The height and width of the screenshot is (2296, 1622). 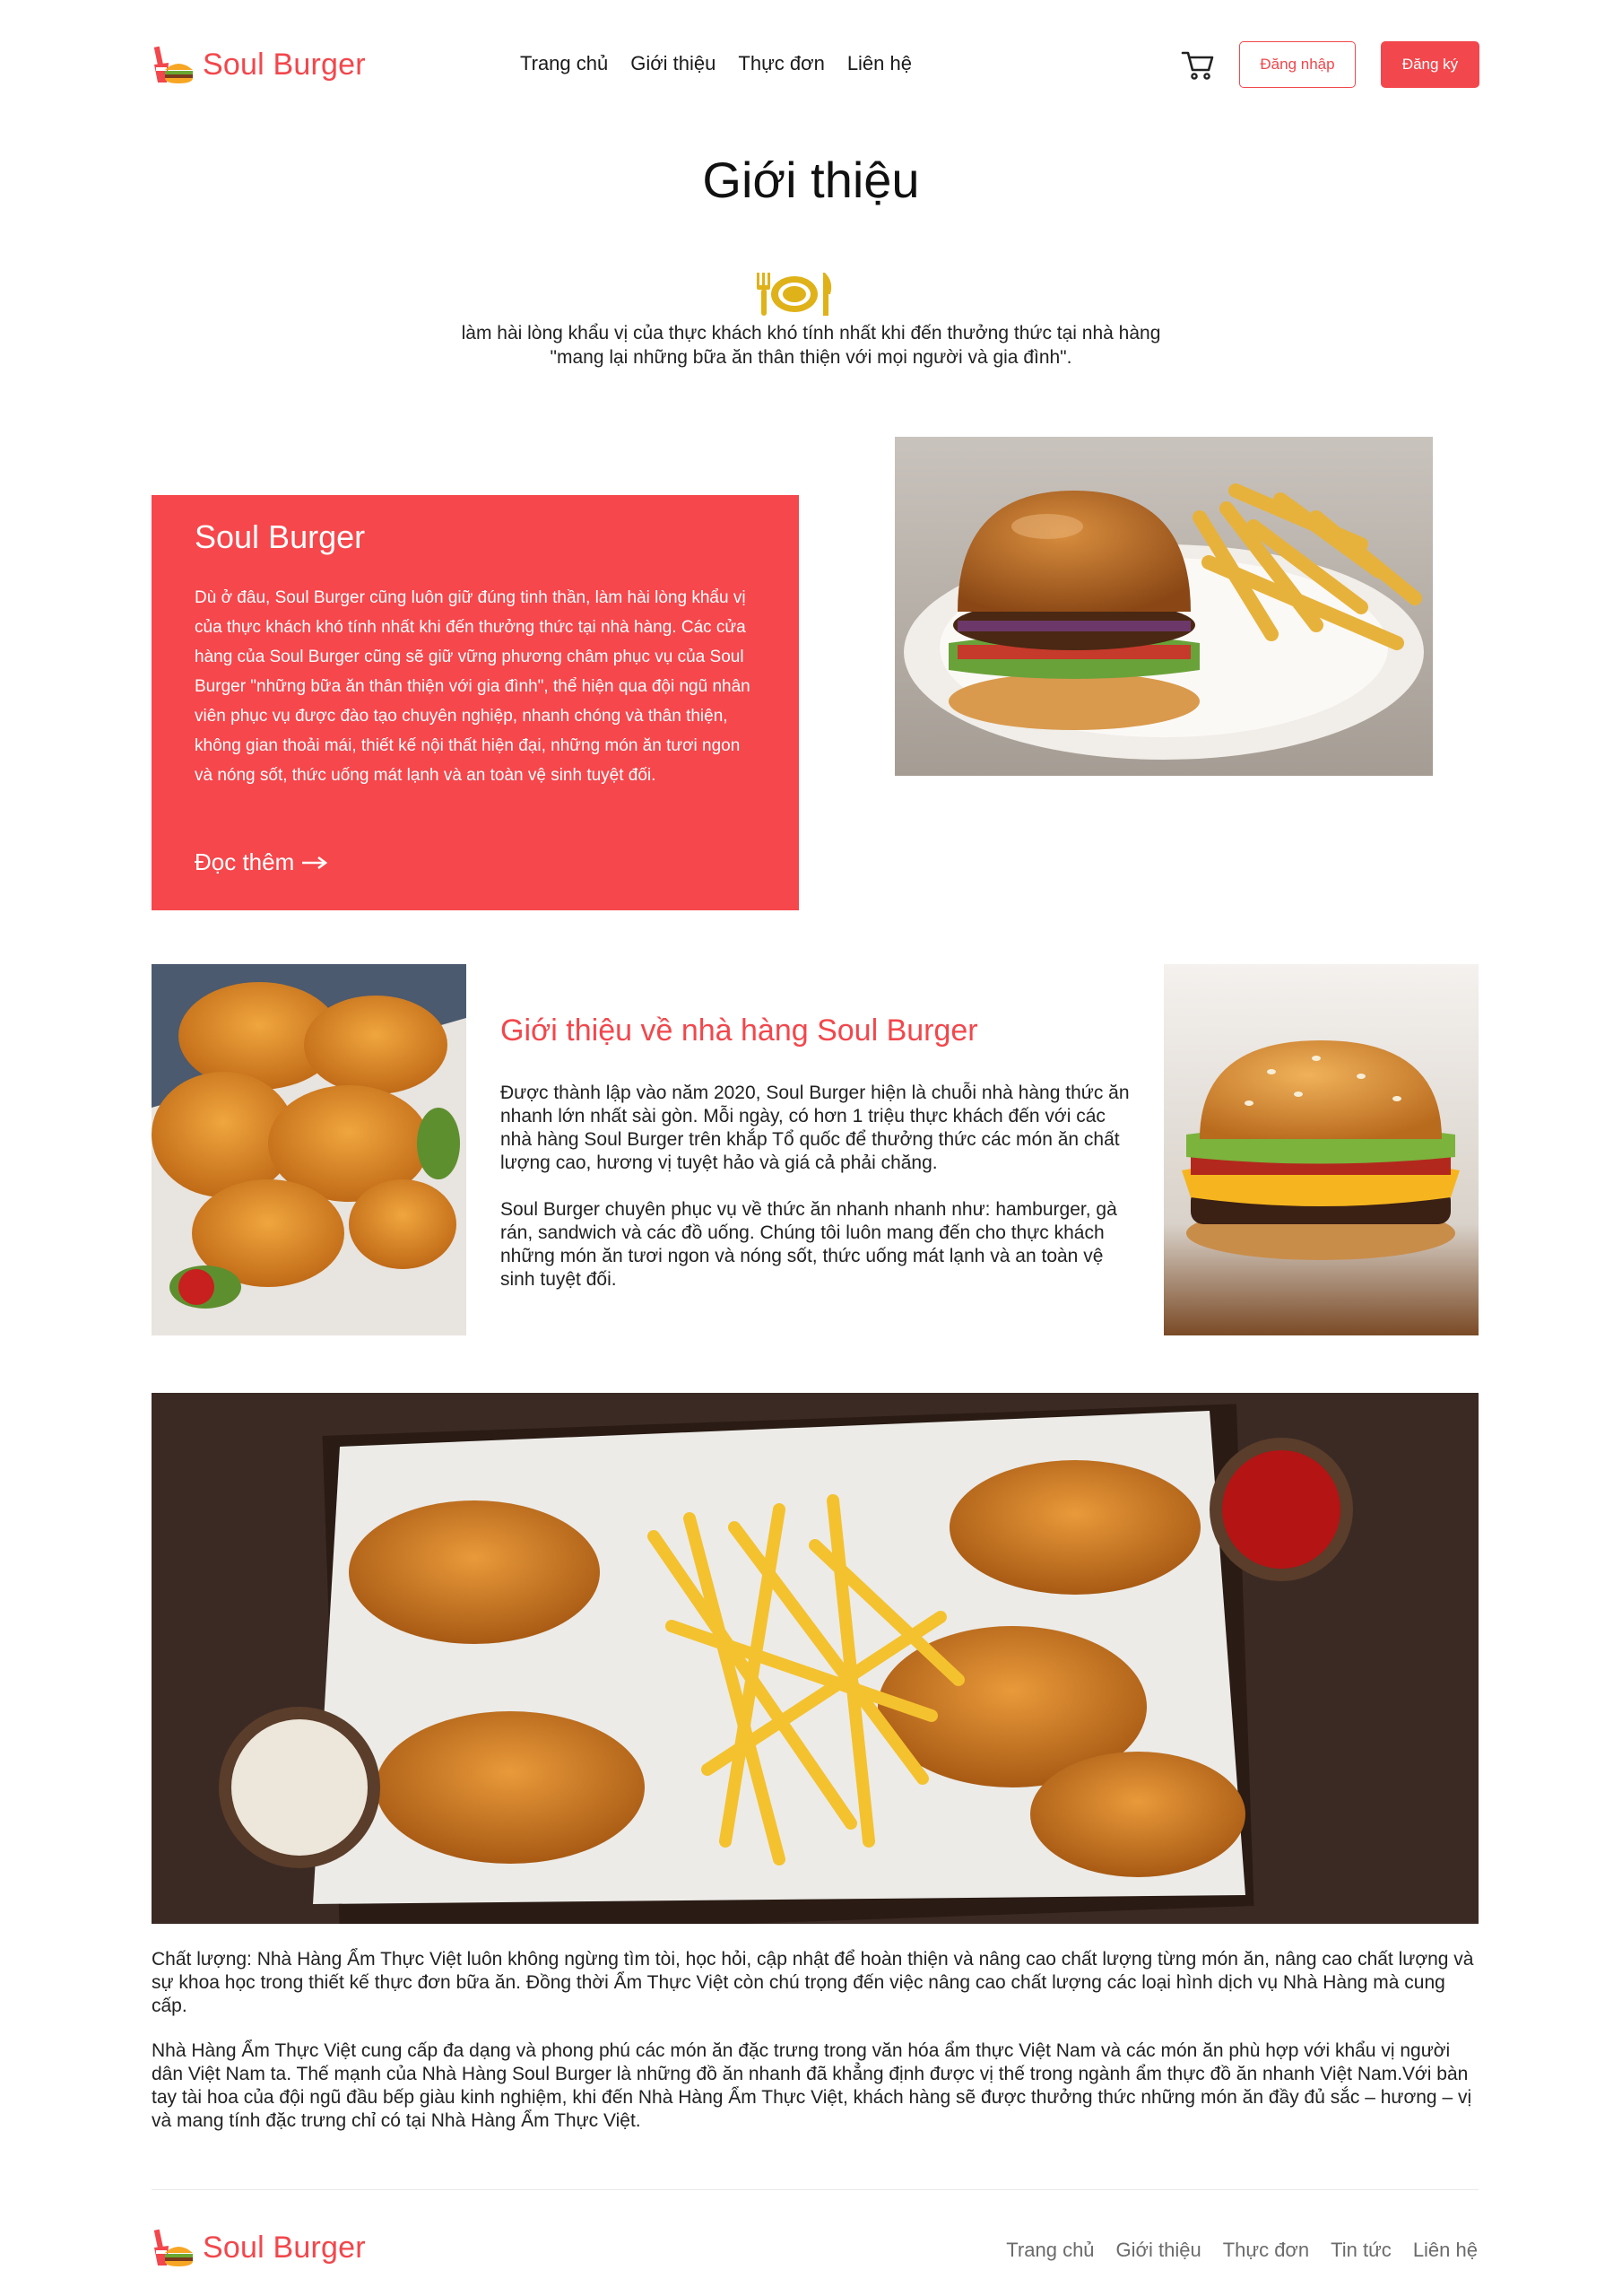 What do you see at coordinates (1050, 2250) in the screenshot?
I see `footer-nav-home: Trang chủ` at bounding box center [1050, 2250].